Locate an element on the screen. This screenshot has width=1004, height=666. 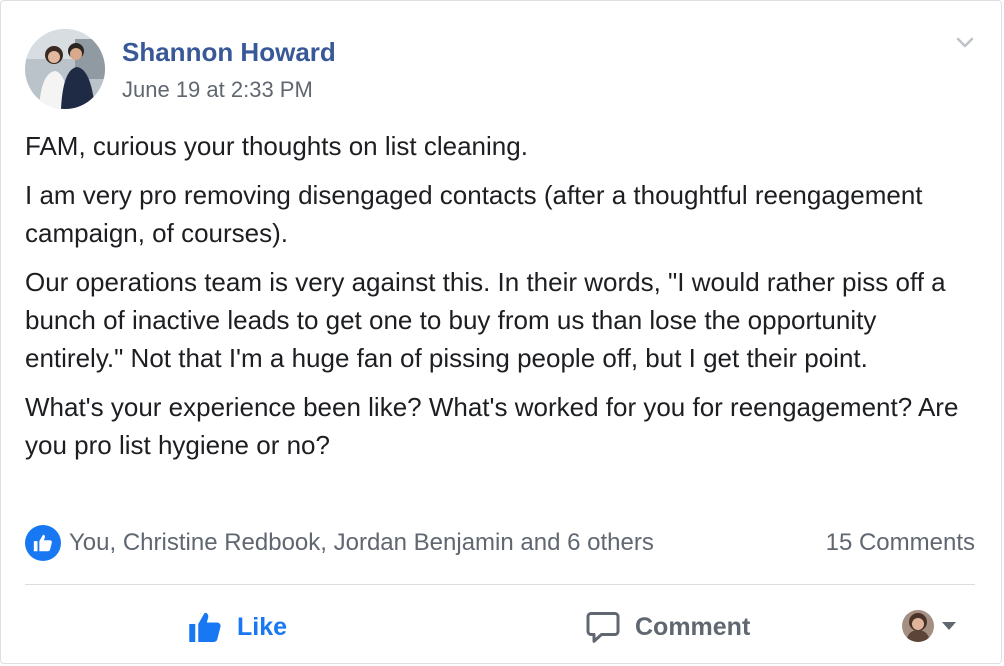
react-as-selector is located at coordinates (930, 626).